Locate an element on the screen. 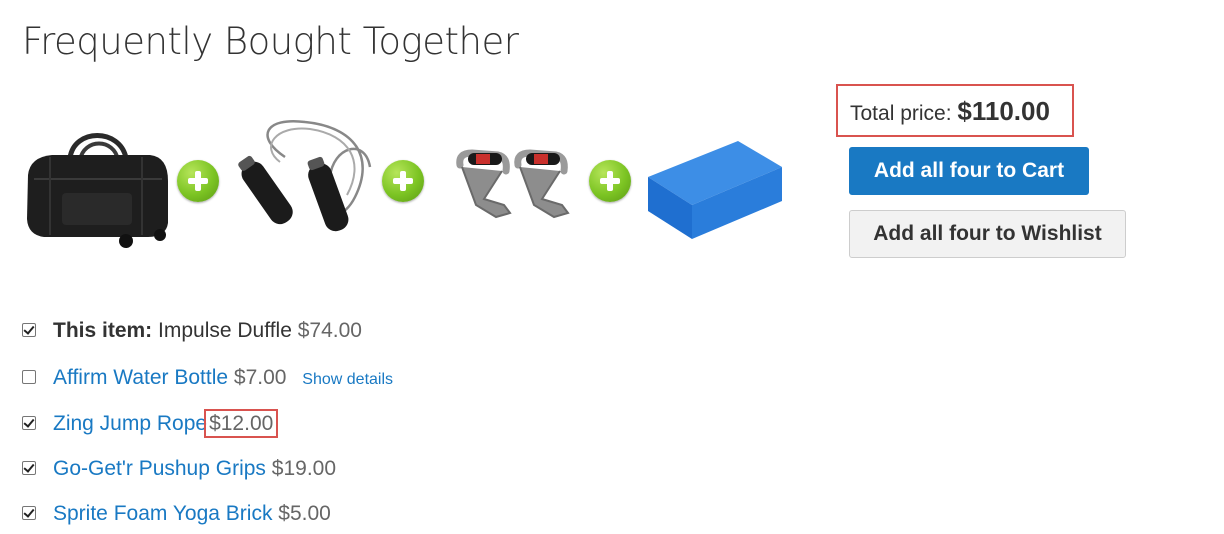  duffle-bag-image is located at coordinates (97, 188).